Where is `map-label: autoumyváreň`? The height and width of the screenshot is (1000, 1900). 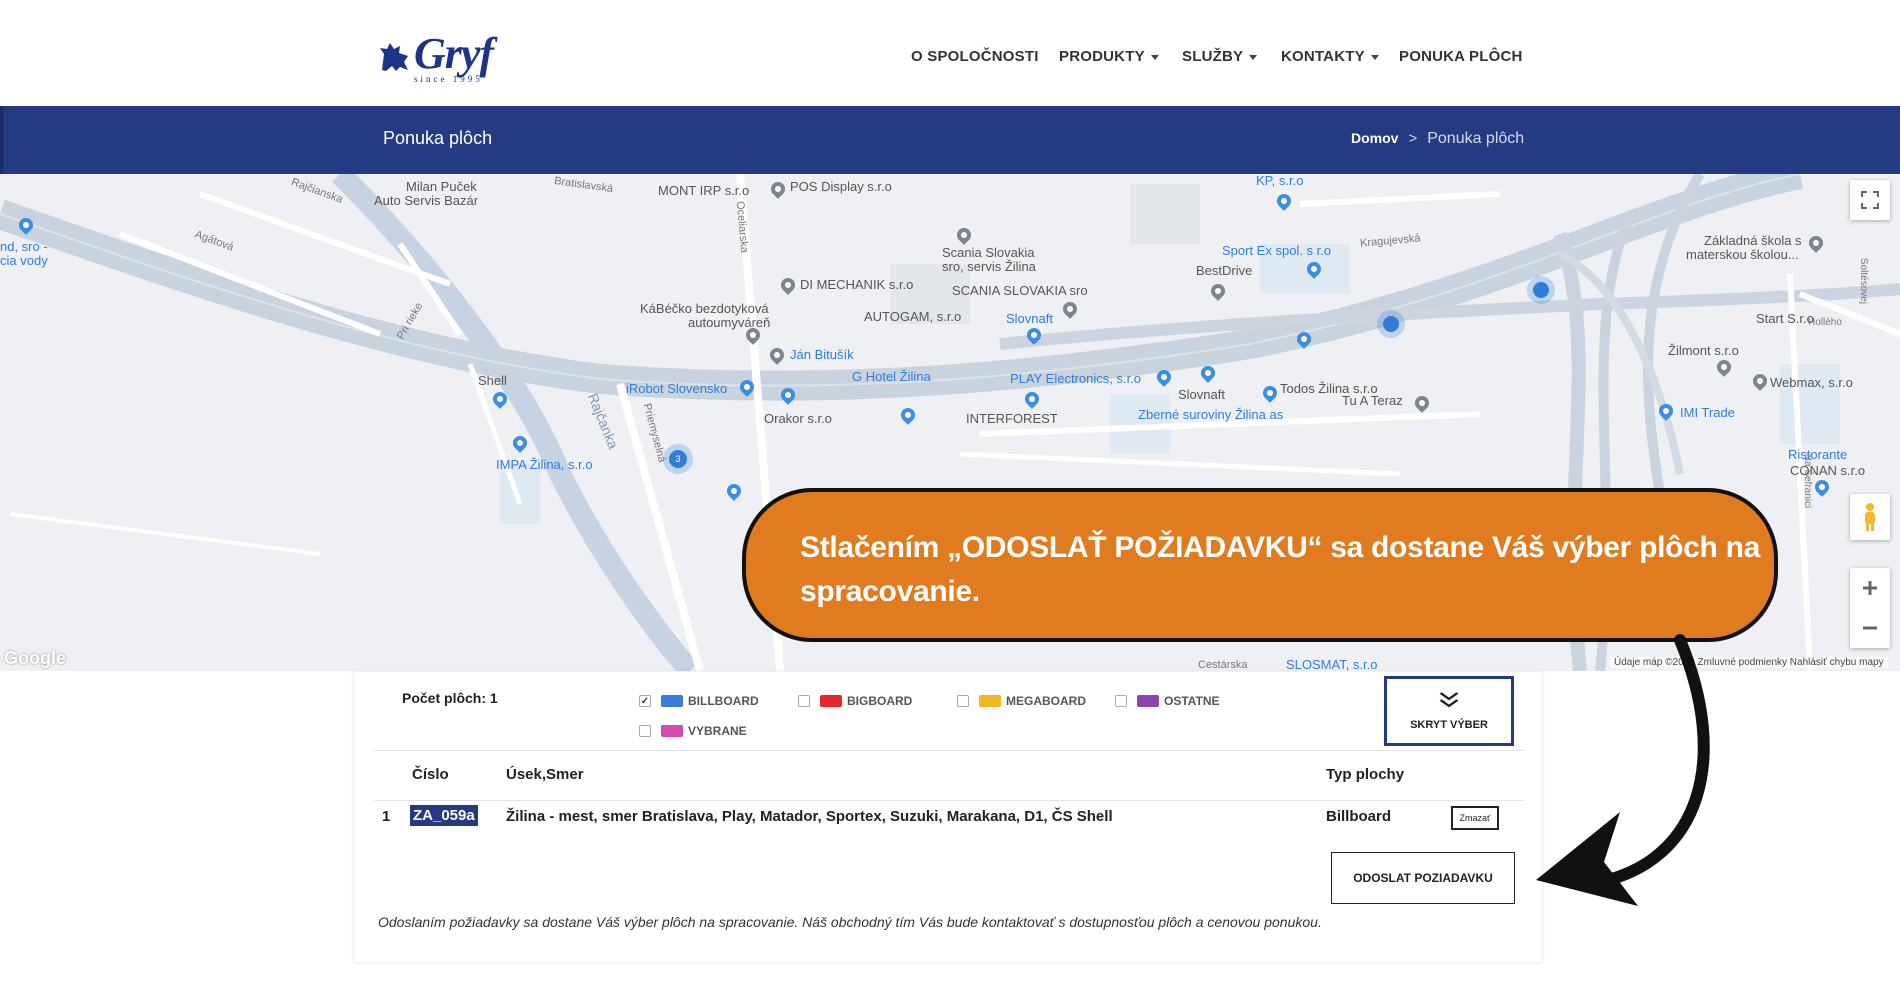 map-label: autoumyváreň is located at coordinates (729, 322).